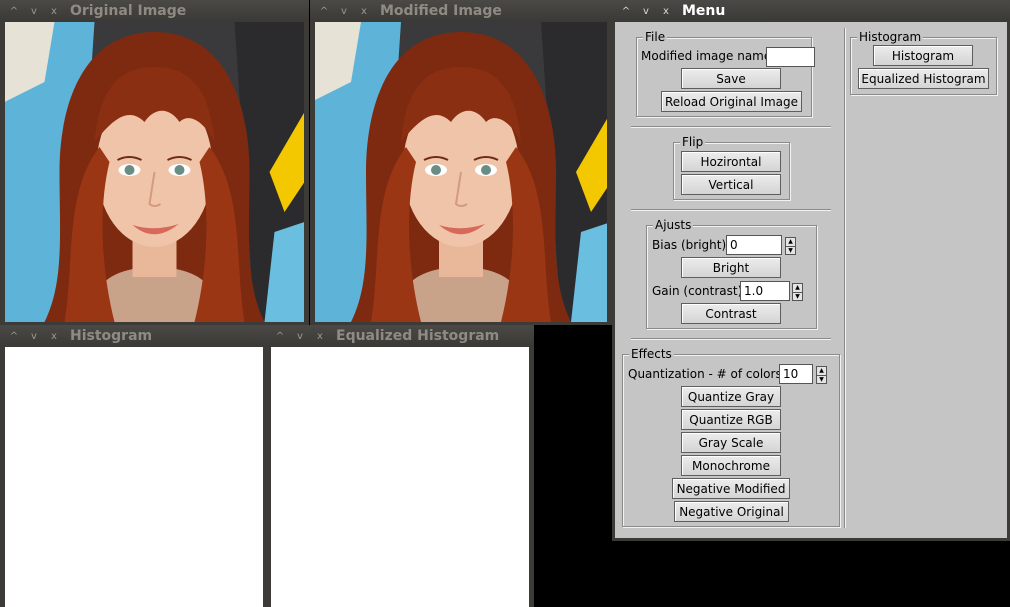 This screenshot has width=1010, height=607. I want to click on histogram-button: Histogram, so click(923, 55).